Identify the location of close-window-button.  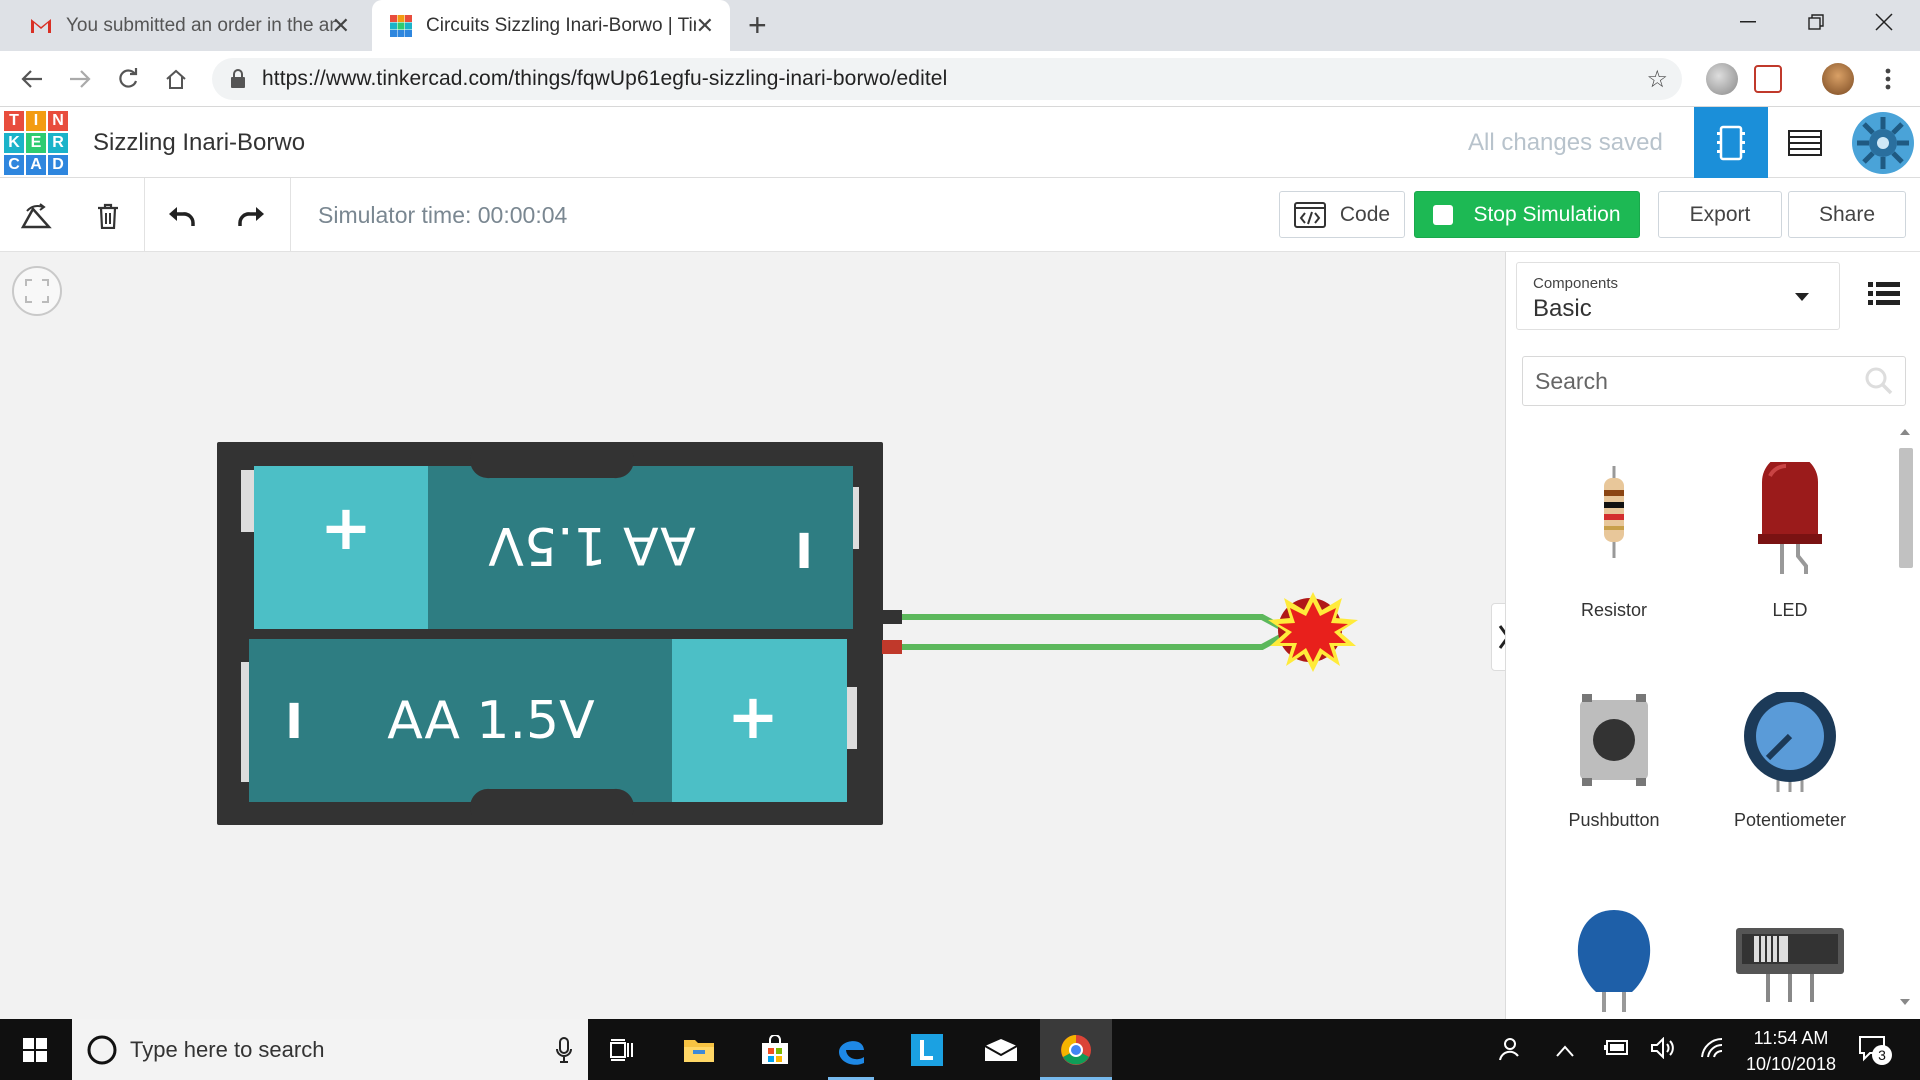
(1884, 22).